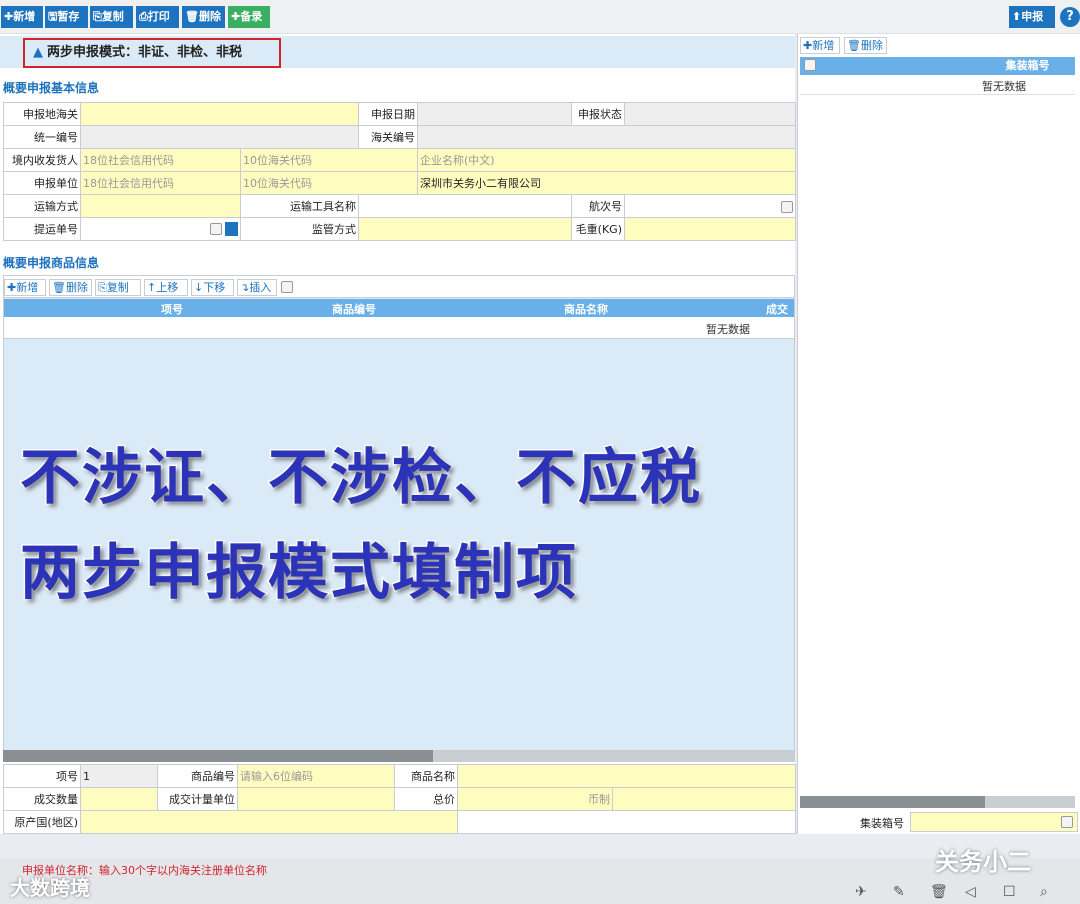  What do you see at coordinates (42, 799) in the screenshot?
I see `qty-label: 成交数量` at bounding box center [42, 799].